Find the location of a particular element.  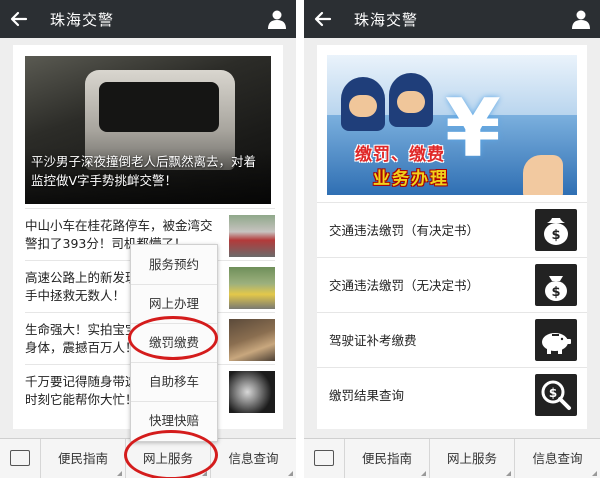

banner-subtitle: 业务办理 is located at coordinates (411, 179).